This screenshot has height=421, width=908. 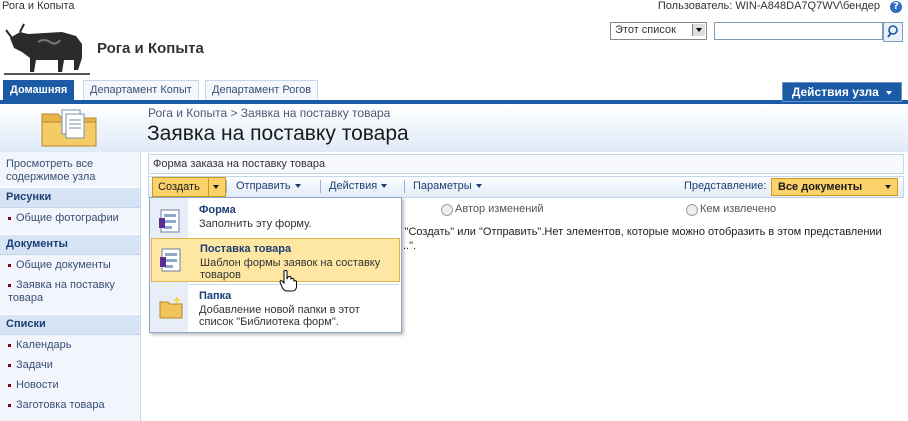 I want to click on nav-item-tasks: Задачи, so click(x=72, y=365).